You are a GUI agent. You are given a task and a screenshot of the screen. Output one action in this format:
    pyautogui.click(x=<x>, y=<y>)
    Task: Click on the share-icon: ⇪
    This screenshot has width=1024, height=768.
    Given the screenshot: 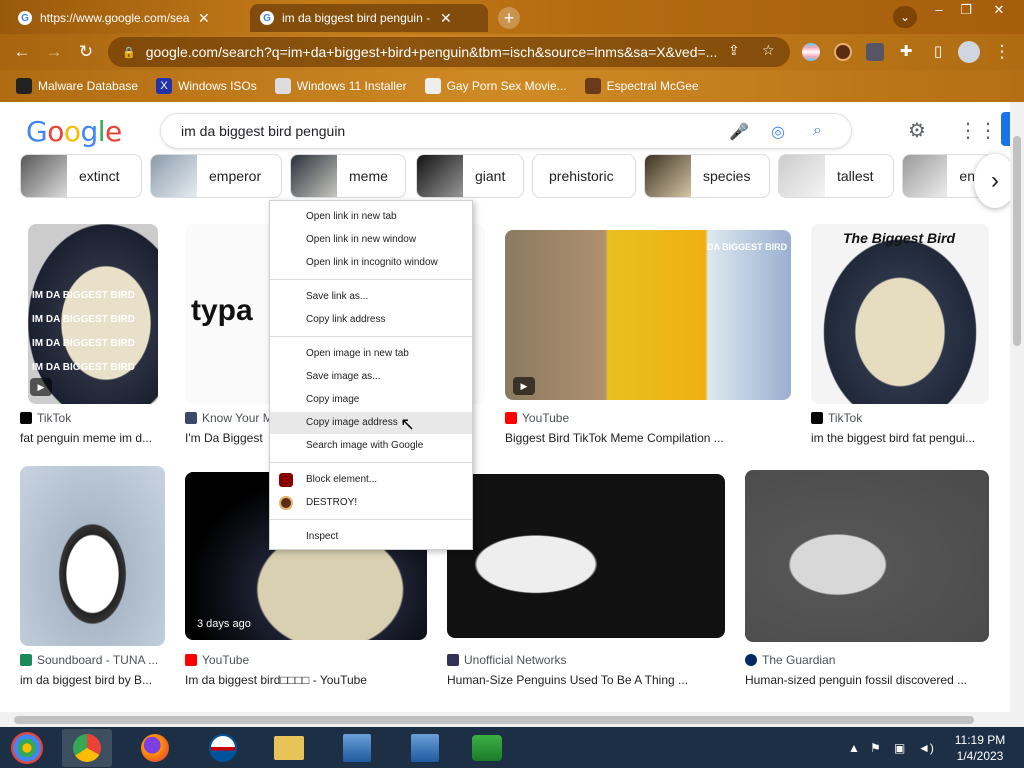 What is the action you would take?
    pyautogui.click(x=734, y=50)
    